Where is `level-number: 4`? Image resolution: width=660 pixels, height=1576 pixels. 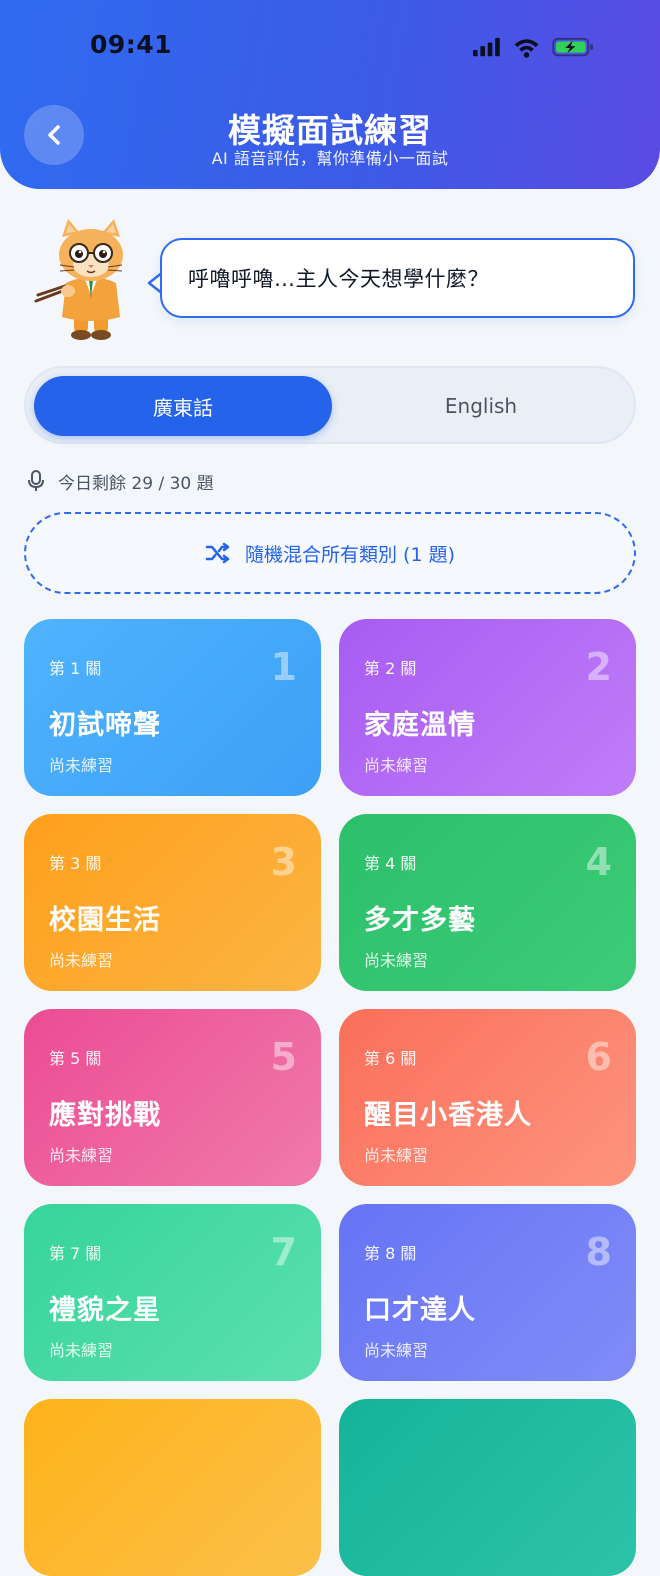 level-number: 4 is located at coordinates (598, 862).